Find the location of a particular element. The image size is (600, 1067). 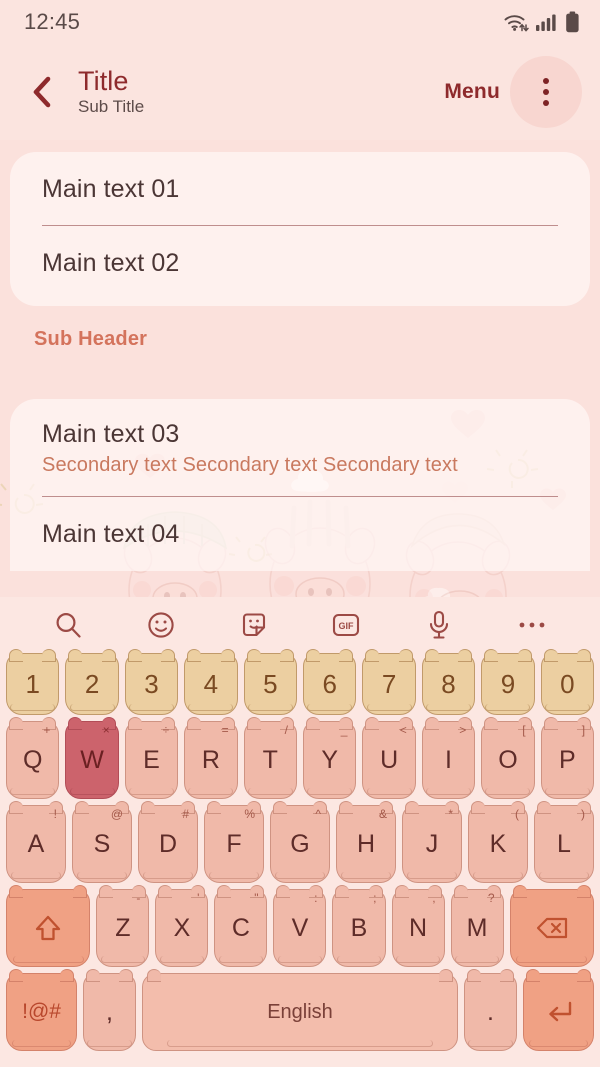

key-i: > I is located at coordinates (448, 758).